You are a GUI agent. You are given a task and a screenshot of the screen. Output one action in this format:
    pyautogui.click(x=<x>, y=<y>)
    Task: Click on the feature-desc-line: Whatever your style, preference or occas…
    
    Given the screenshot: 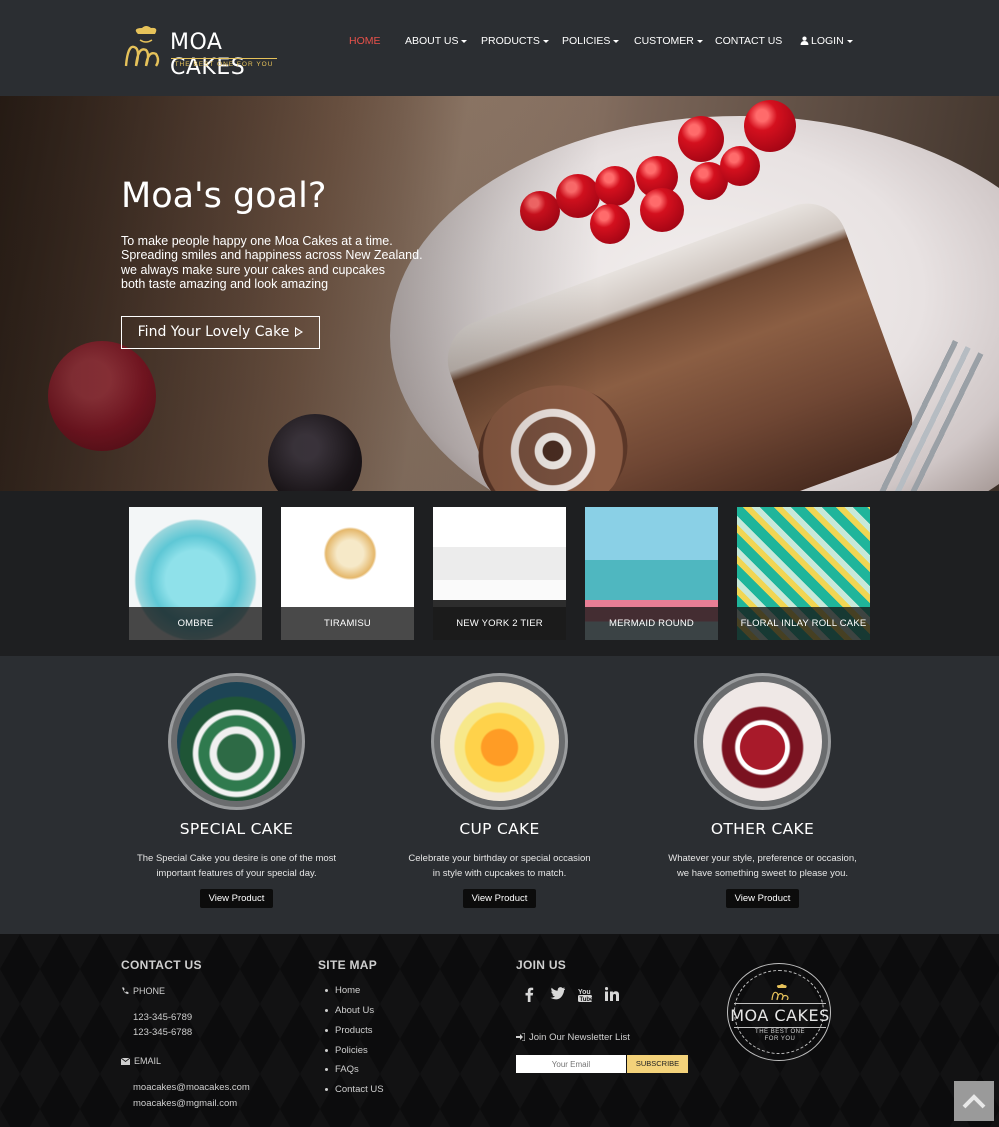 What is the action you would take?
    pyautogui.click(x=762, y=858)
    